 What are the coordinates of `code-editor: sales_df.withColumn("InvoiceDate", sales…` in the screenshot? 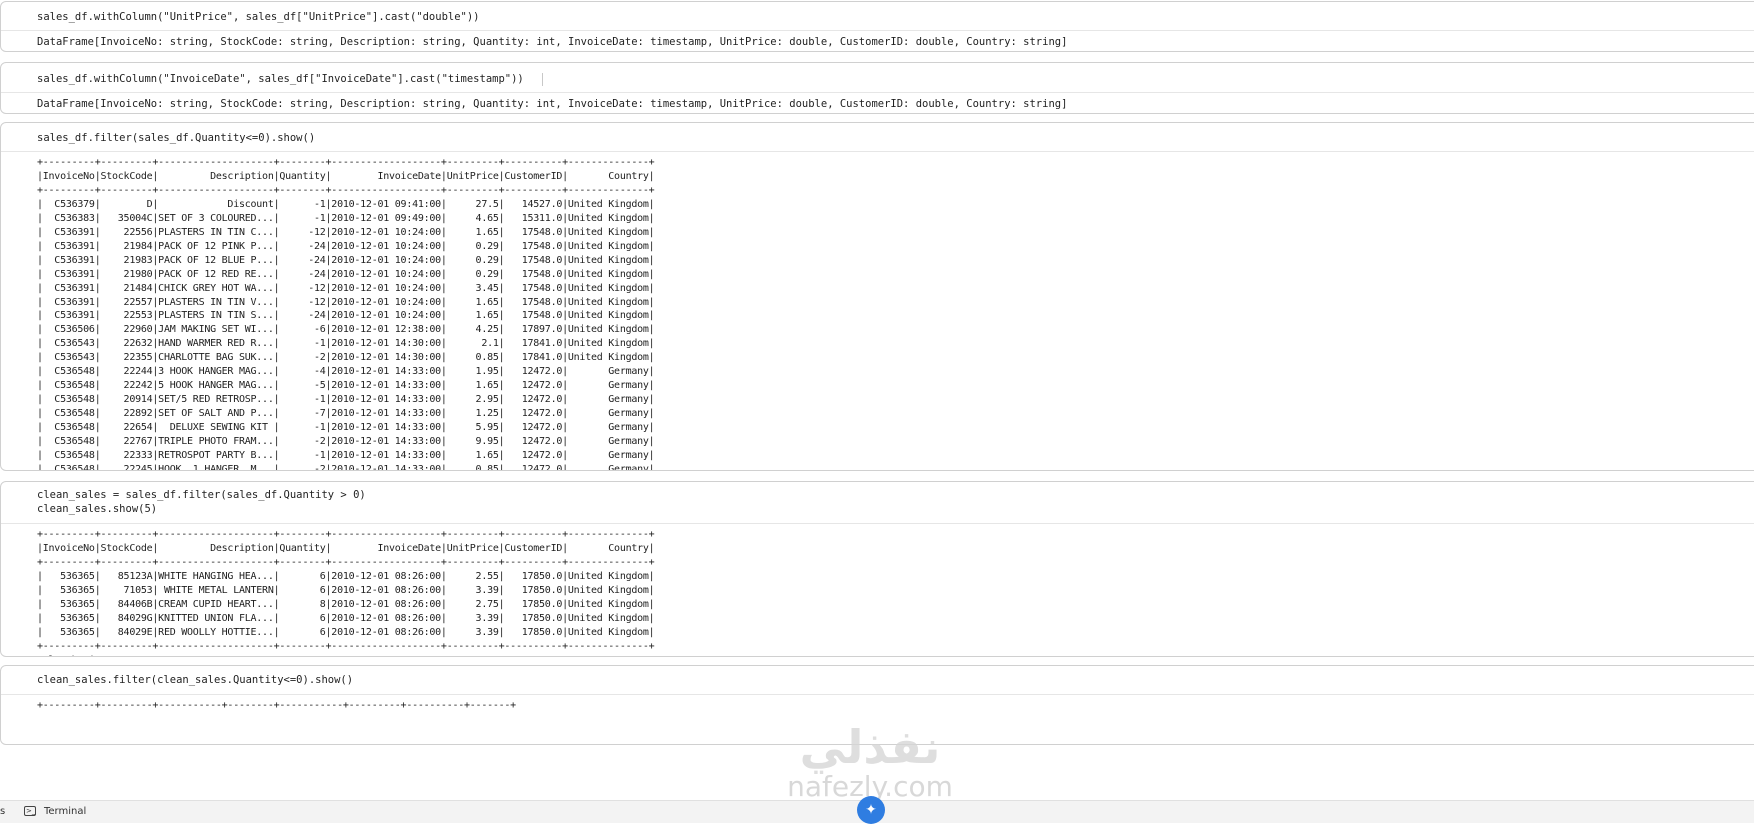 It's located at (895, 79).